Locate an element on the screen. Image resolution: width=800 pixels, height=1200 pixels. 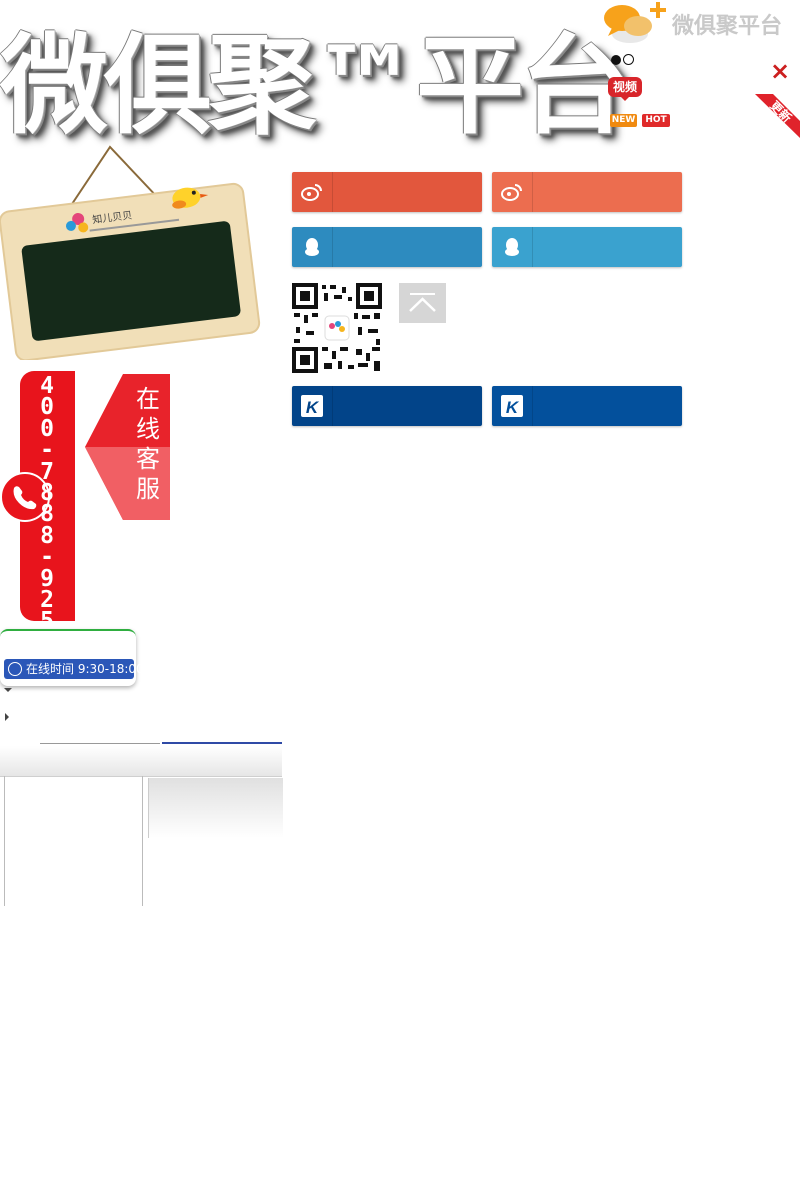
active-tab-underline is located at coordinates (222, 743).